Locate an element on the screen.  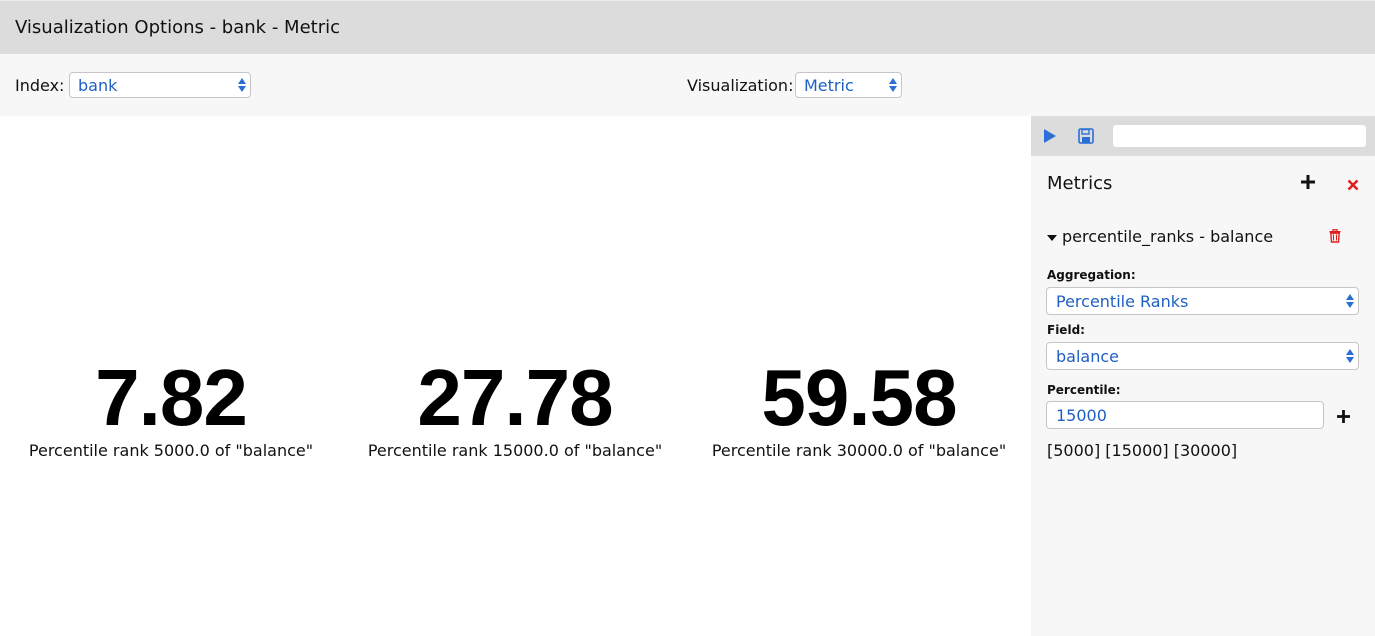
save-icon is located at coordinates (1086, 138).